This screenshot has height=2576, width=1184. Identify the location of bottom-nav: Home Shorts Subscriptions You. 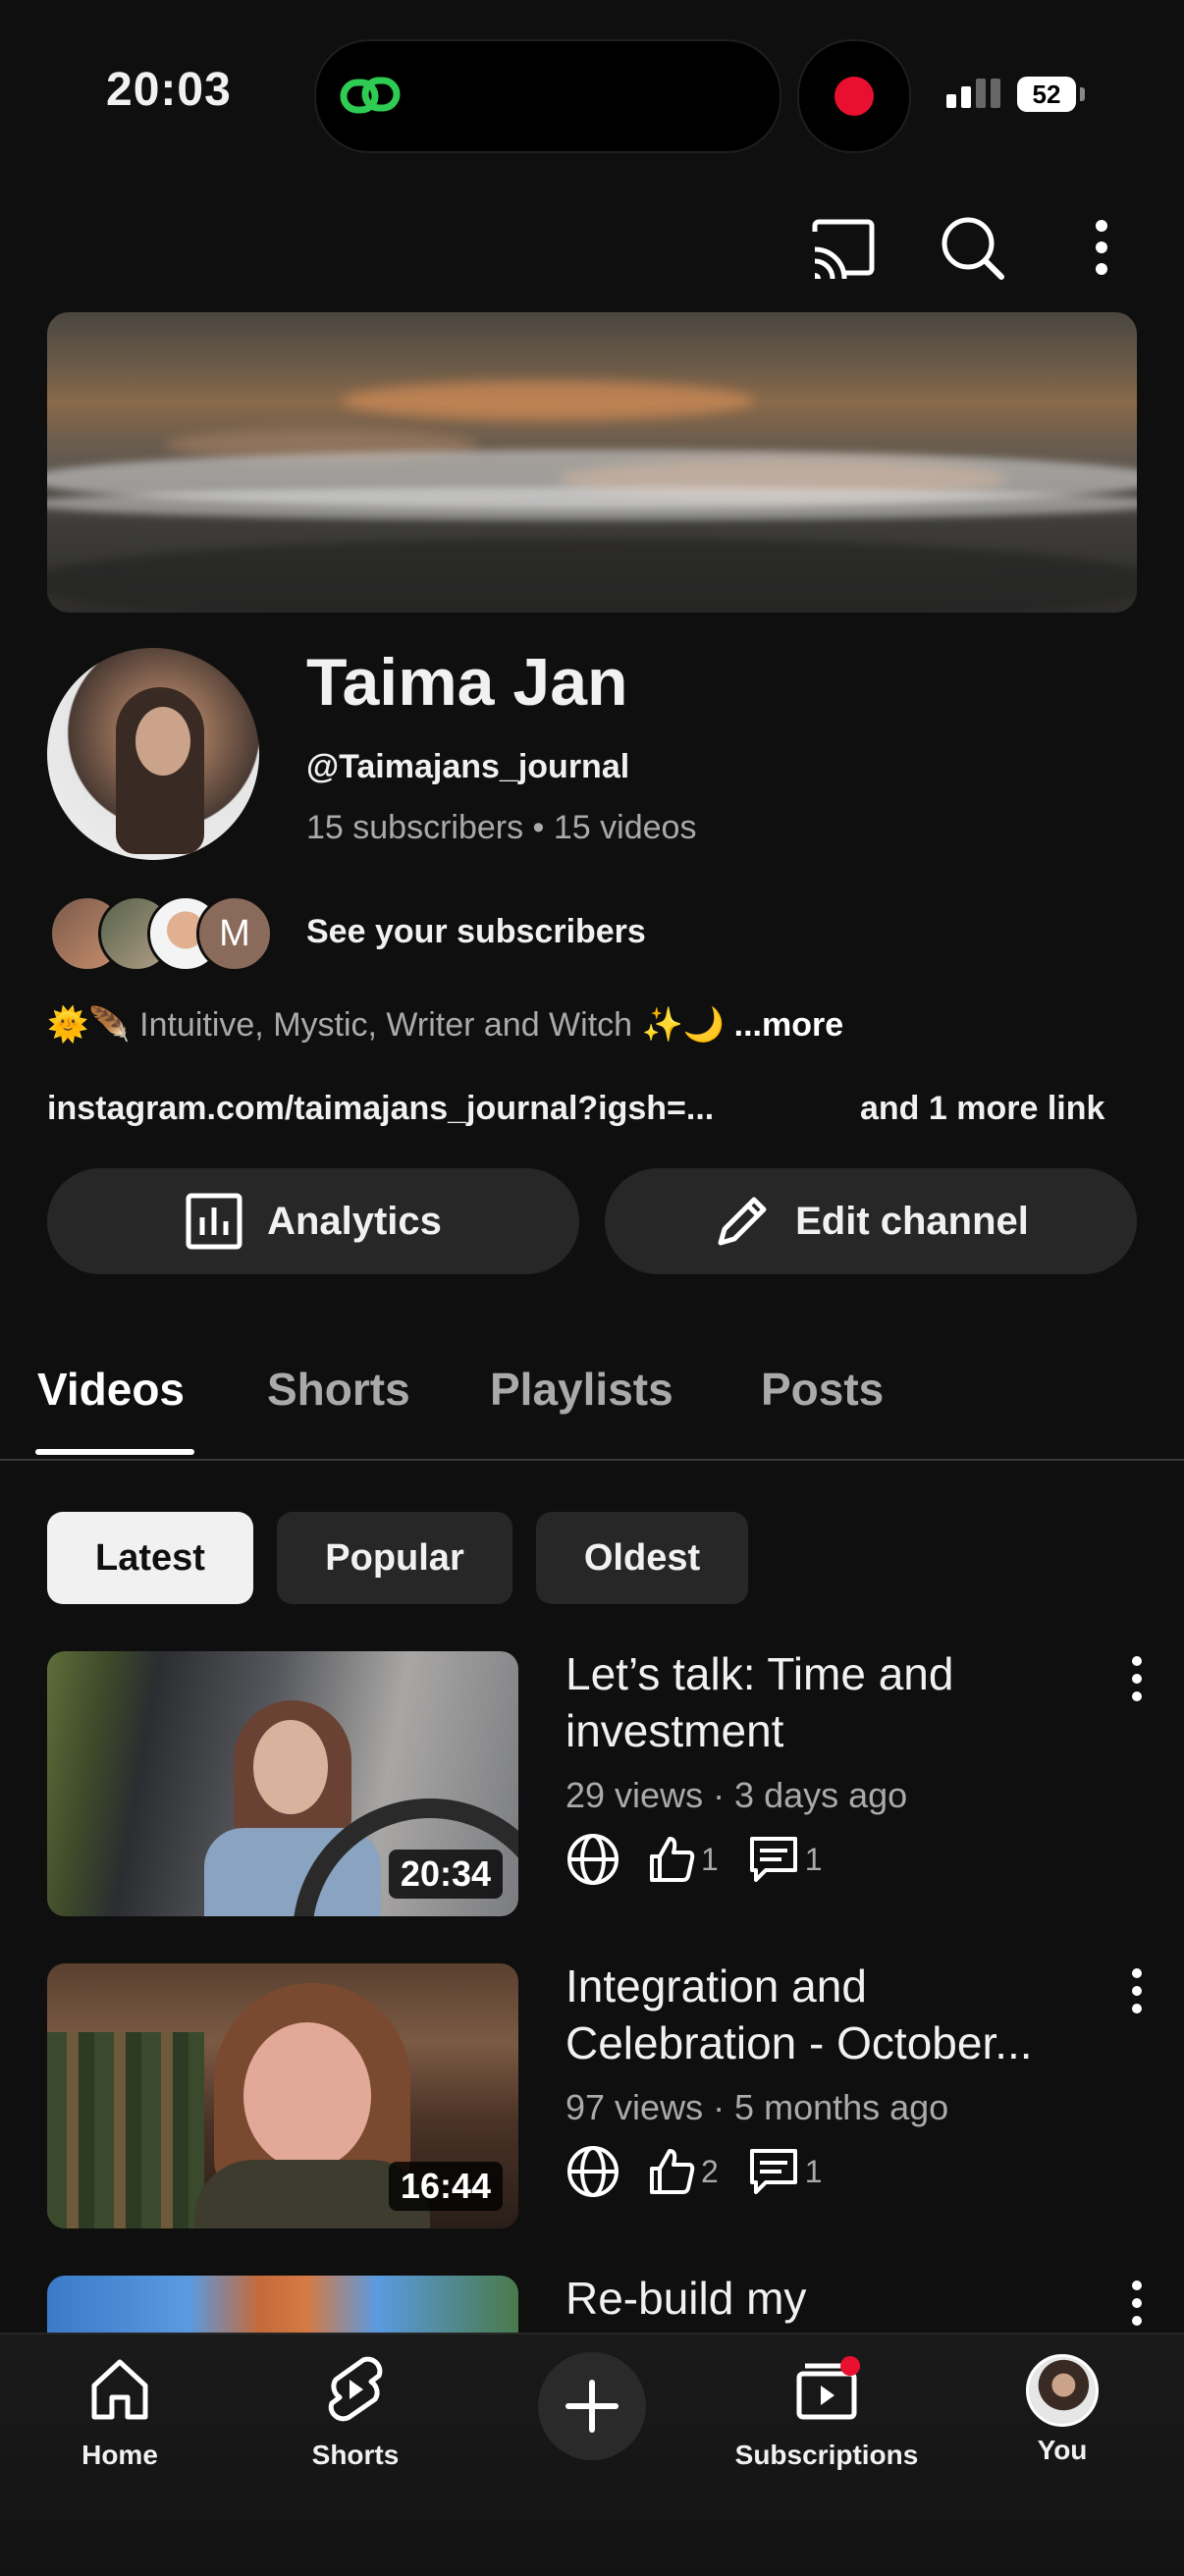
(592, 2454).